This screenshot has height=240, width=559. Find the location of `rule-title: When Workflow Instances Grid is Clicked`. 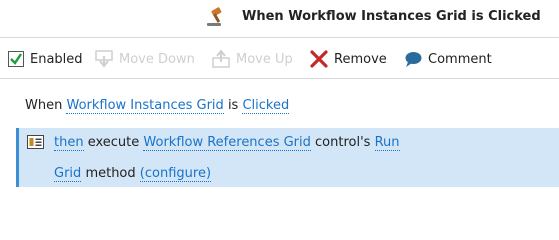

rule-title: When Workflow Instances Grid is Clicked is located at coordinates (391, 16).